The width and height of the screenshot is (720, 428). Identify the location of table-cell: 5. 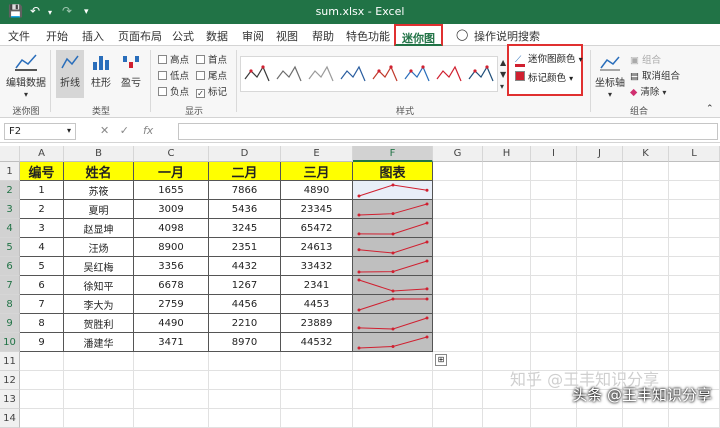
(42, 266).